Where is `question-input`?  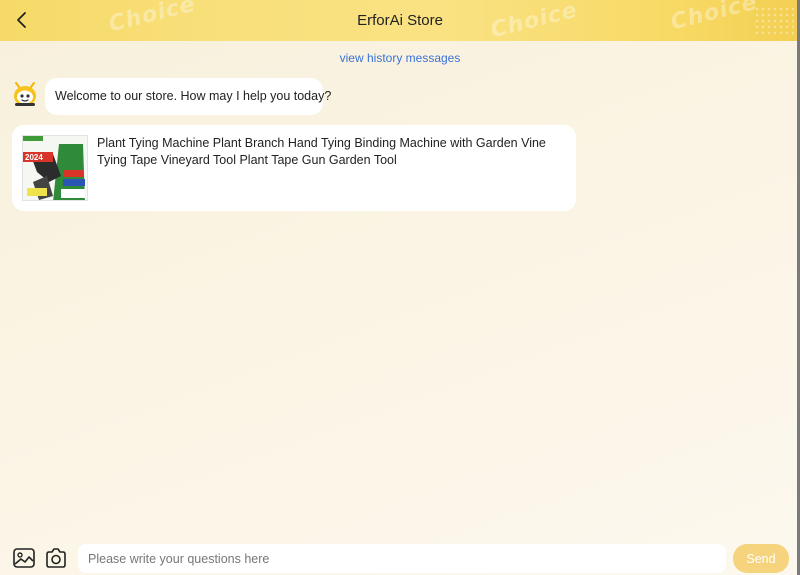 question-input is located at coordinates (402, 558).